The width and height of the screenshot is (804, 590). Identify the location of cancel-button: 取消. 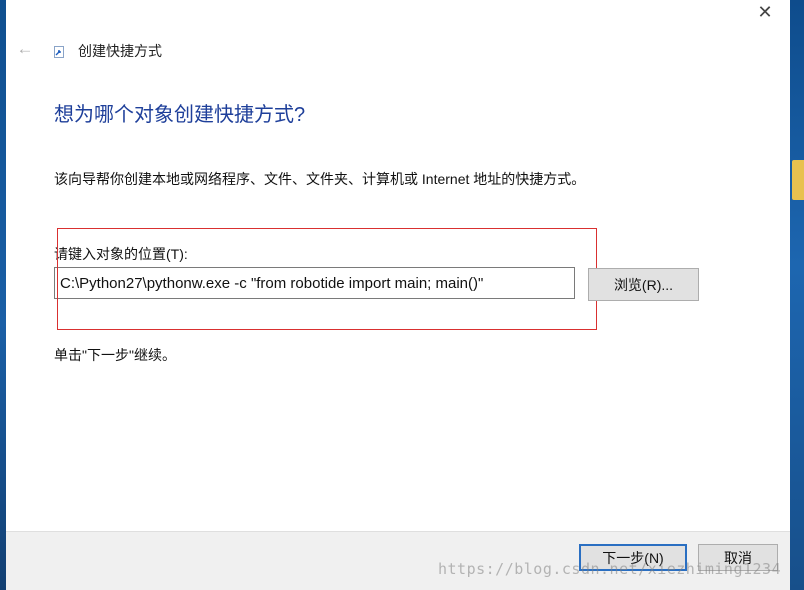
(738, 557).